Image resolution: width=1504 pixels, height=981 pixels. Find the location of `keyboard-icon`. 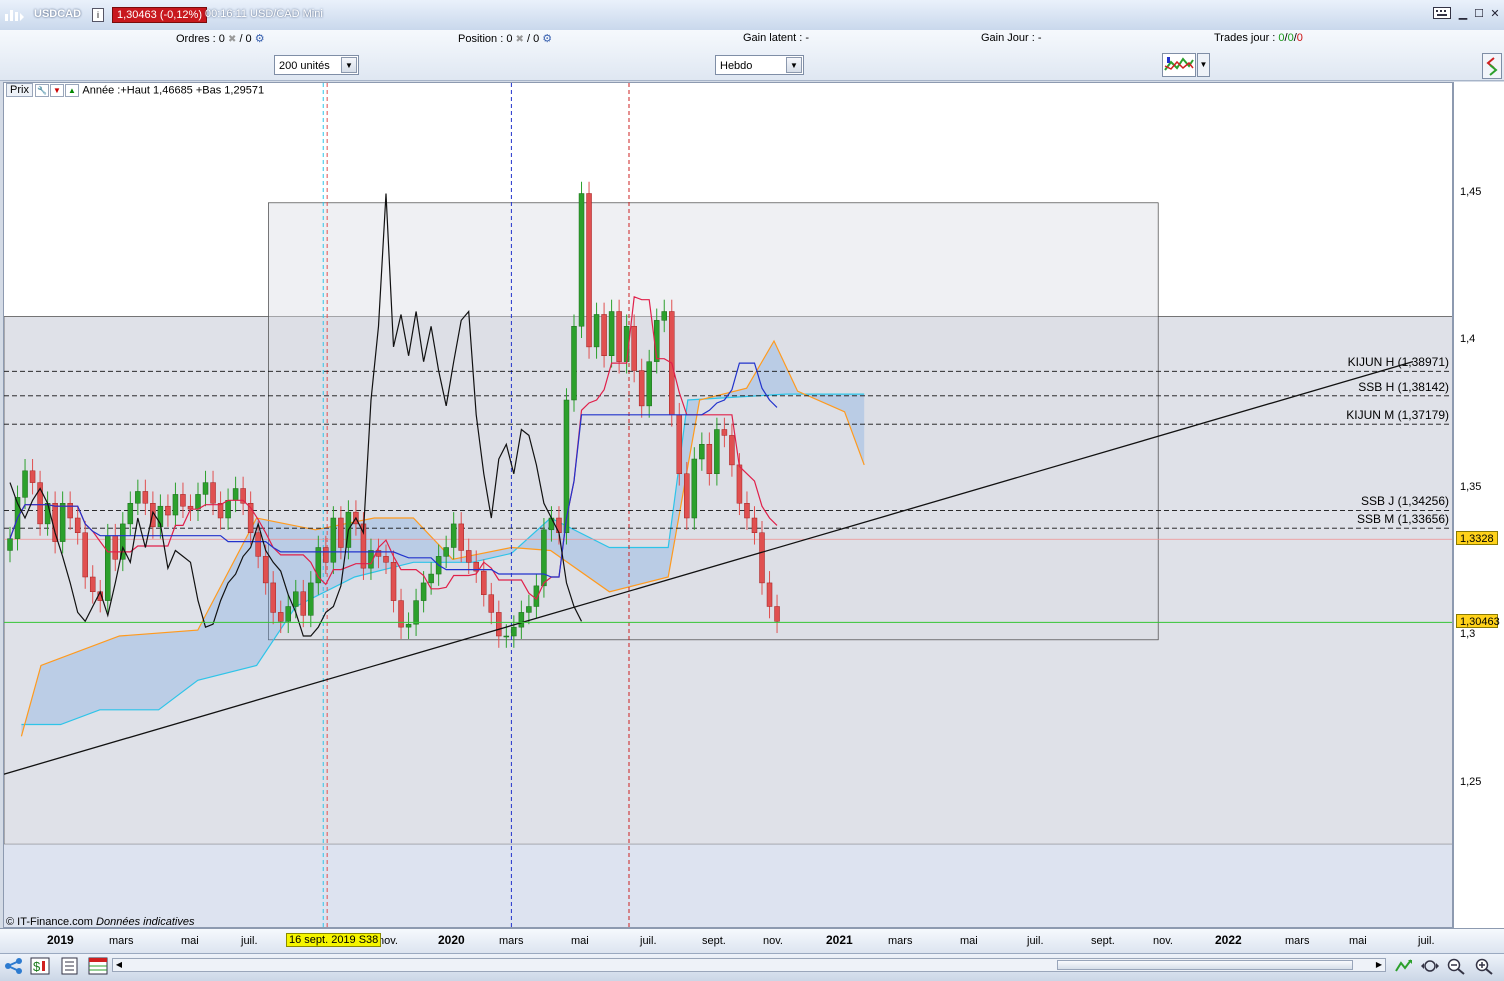

keyboard-icon is located at coordinates (1442, 14).